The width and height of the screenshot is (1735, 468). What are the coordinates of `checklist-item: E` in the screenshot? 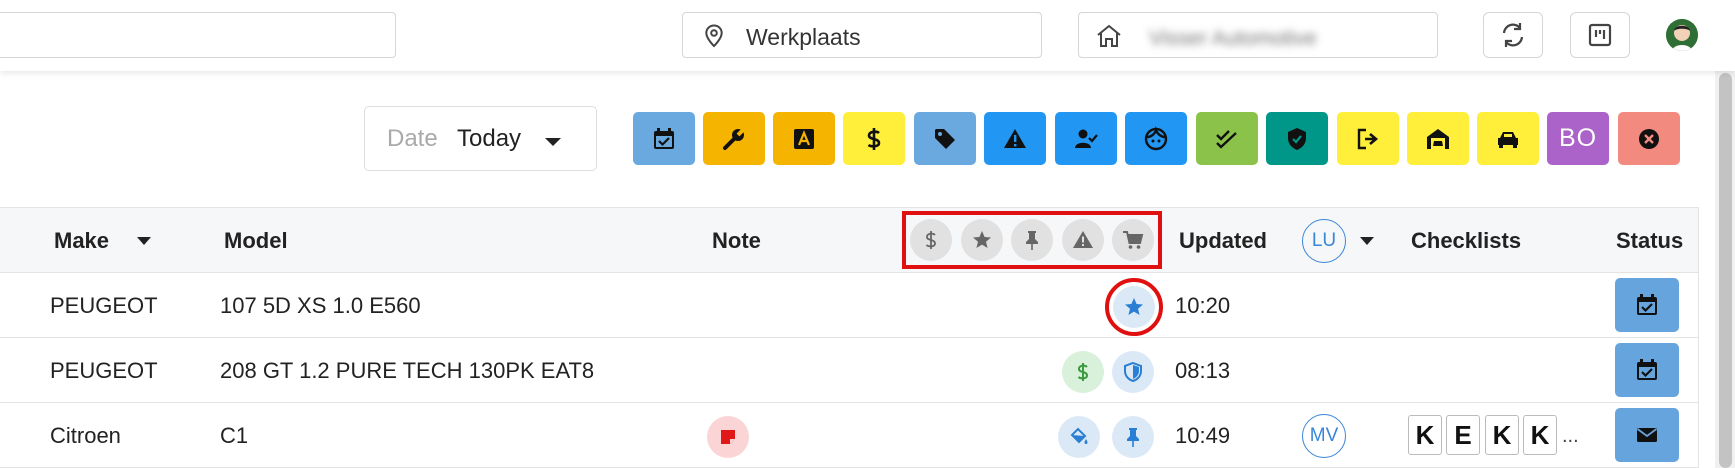 It's located at (1463, 435).